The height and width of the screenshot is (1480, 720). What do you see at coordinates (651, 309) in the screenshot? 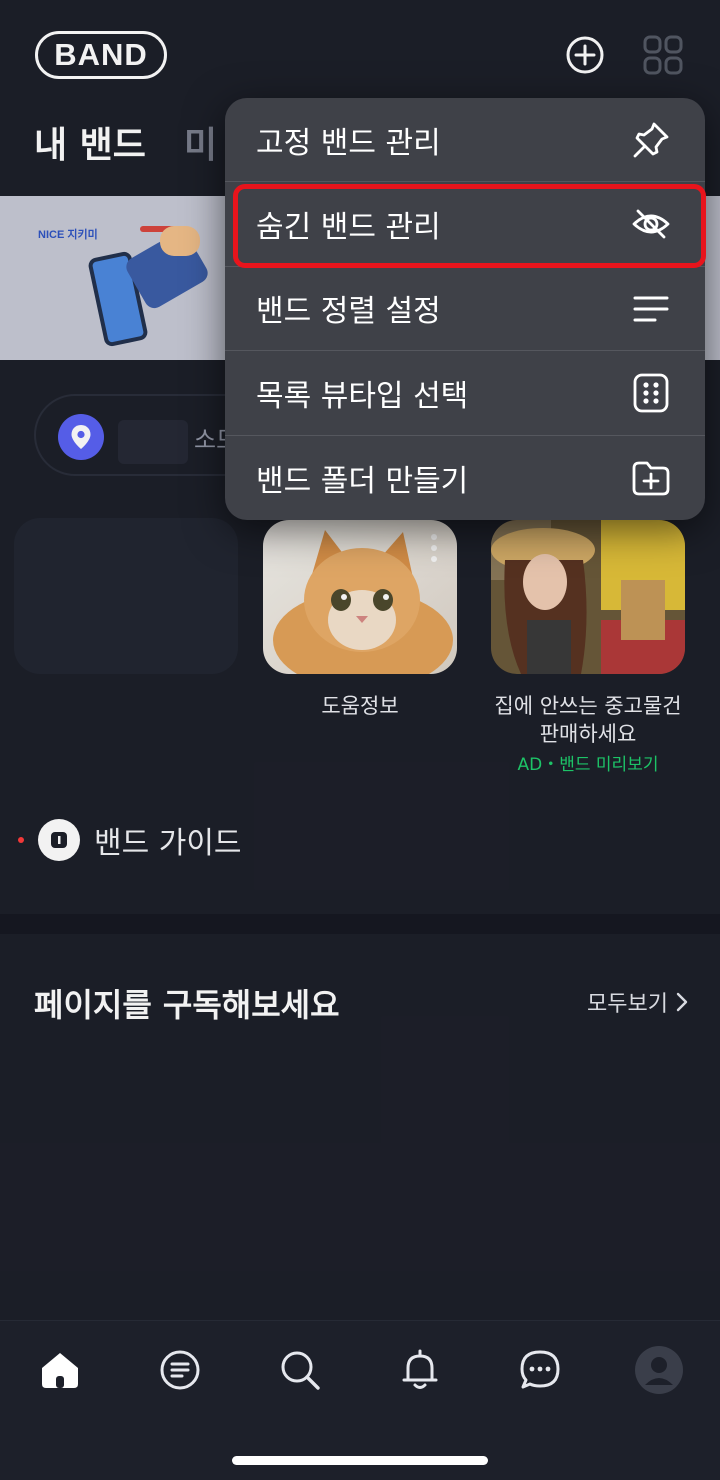
I see `sort-lines-icon` at bounding box center [651, 309].